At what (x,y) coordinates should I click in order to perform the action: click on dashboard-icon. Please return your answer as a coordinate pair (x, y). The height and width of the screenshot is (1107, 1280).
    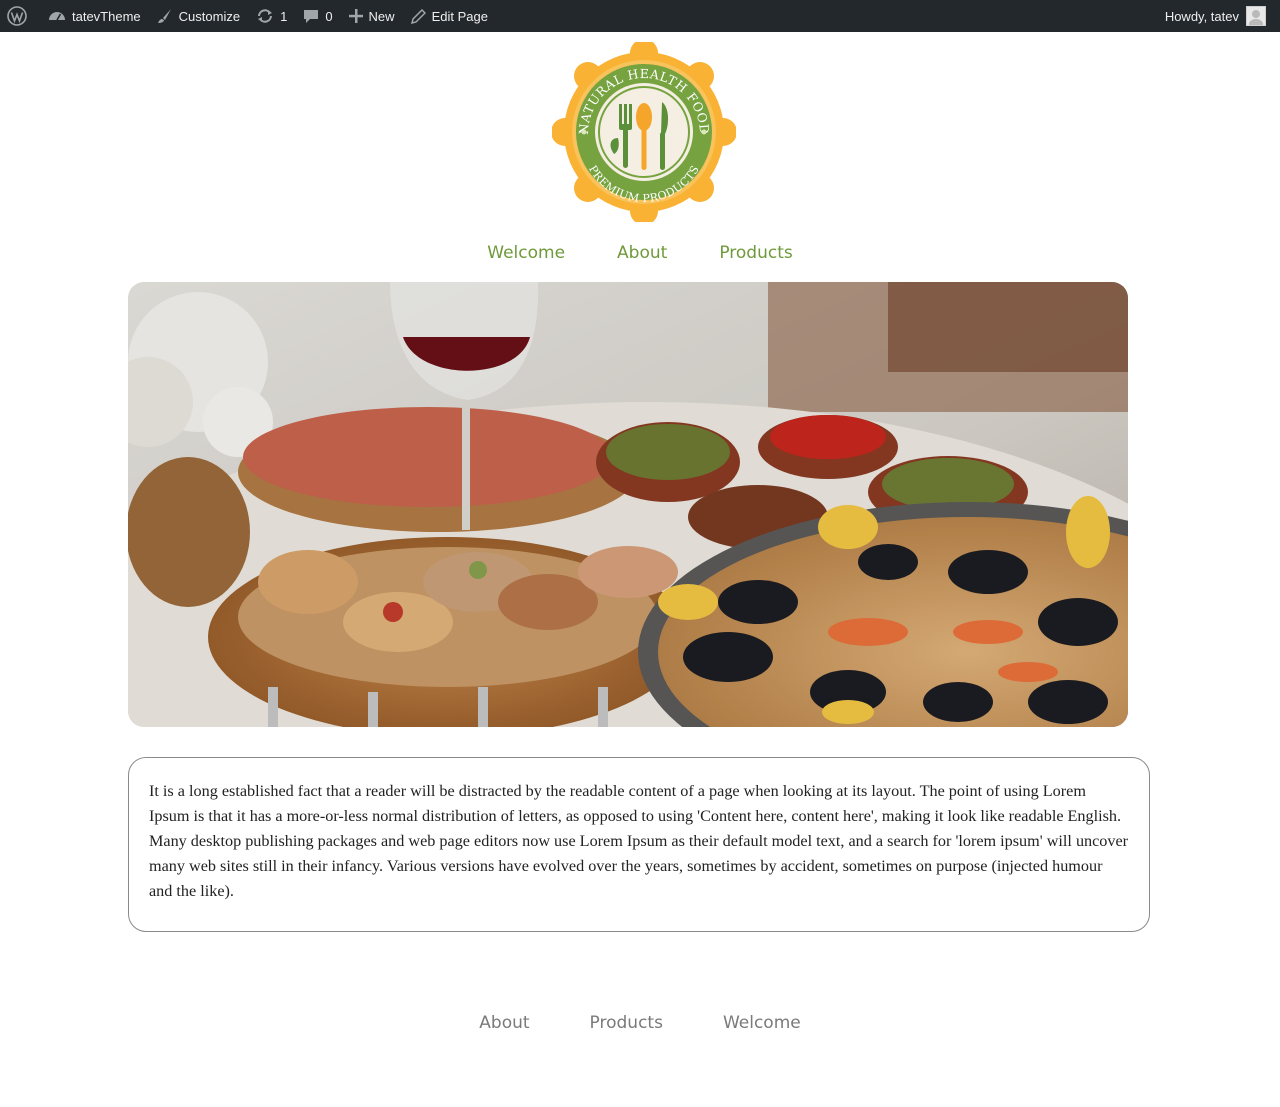
    Looking at the image, I should click on (57, 16).